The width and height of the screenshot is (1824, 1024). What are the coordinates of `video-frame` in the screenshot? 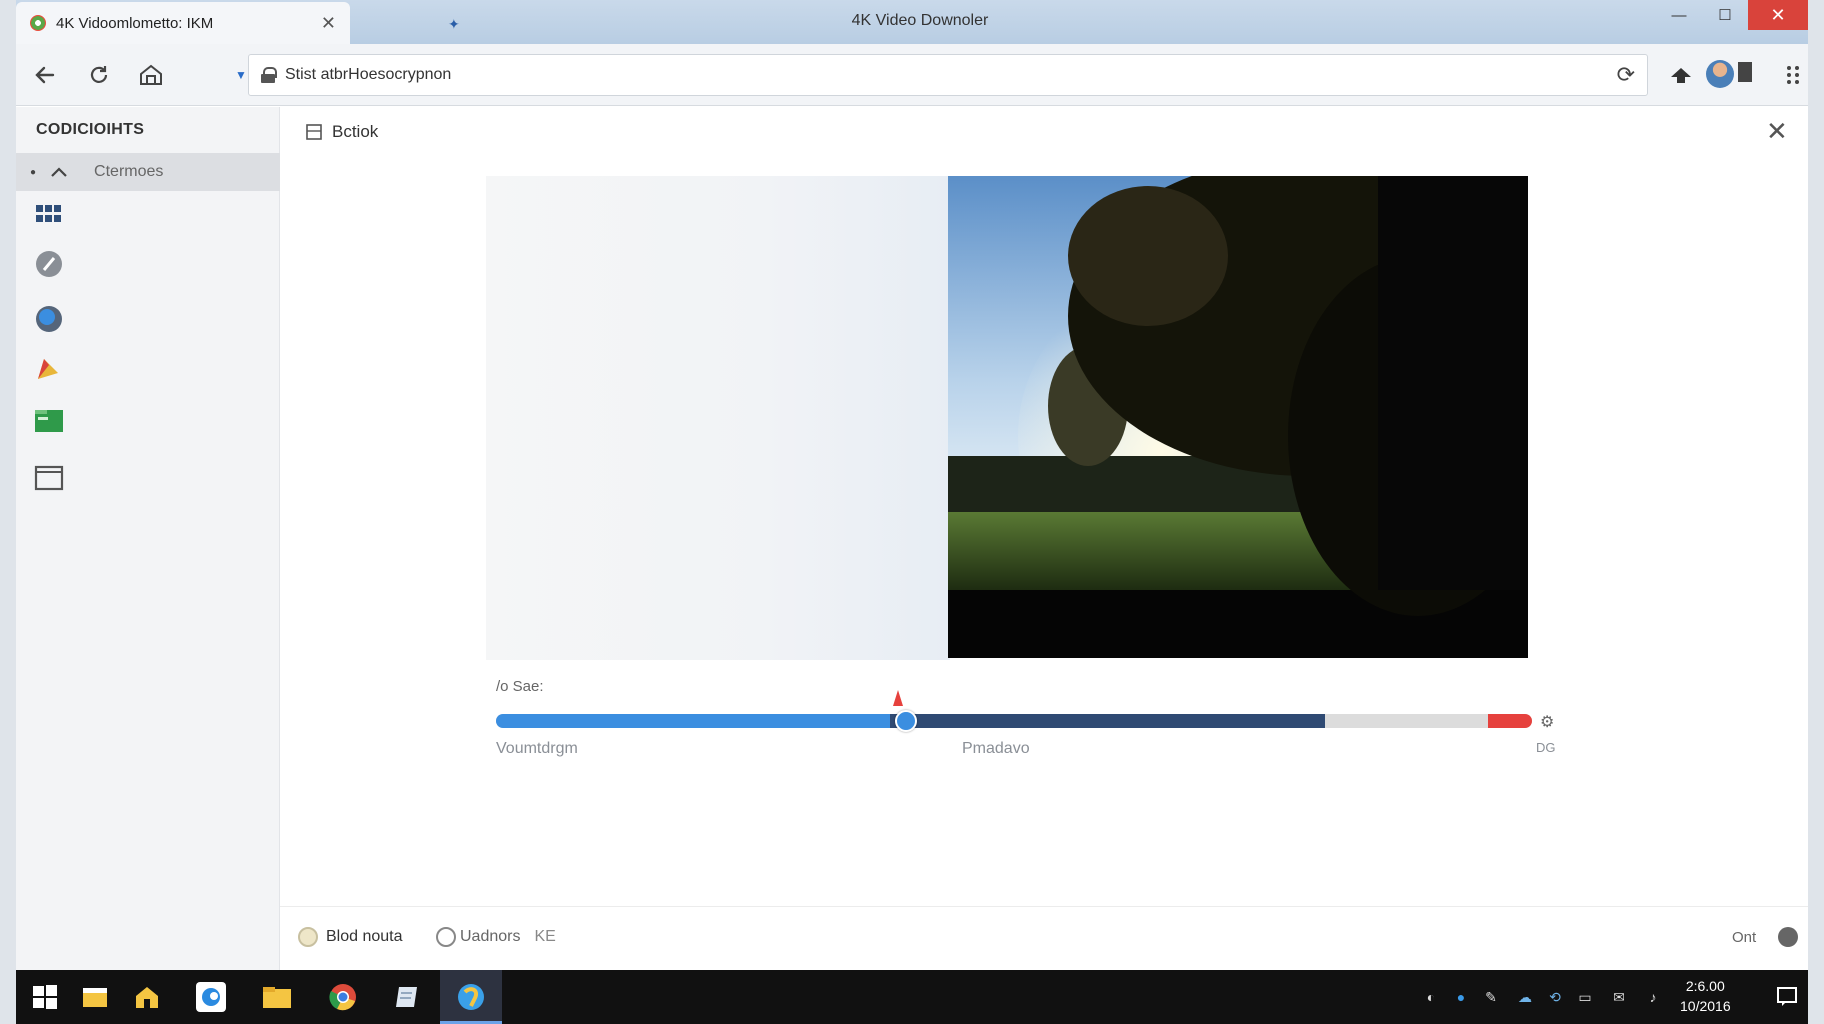 It's located at (1238, 417).